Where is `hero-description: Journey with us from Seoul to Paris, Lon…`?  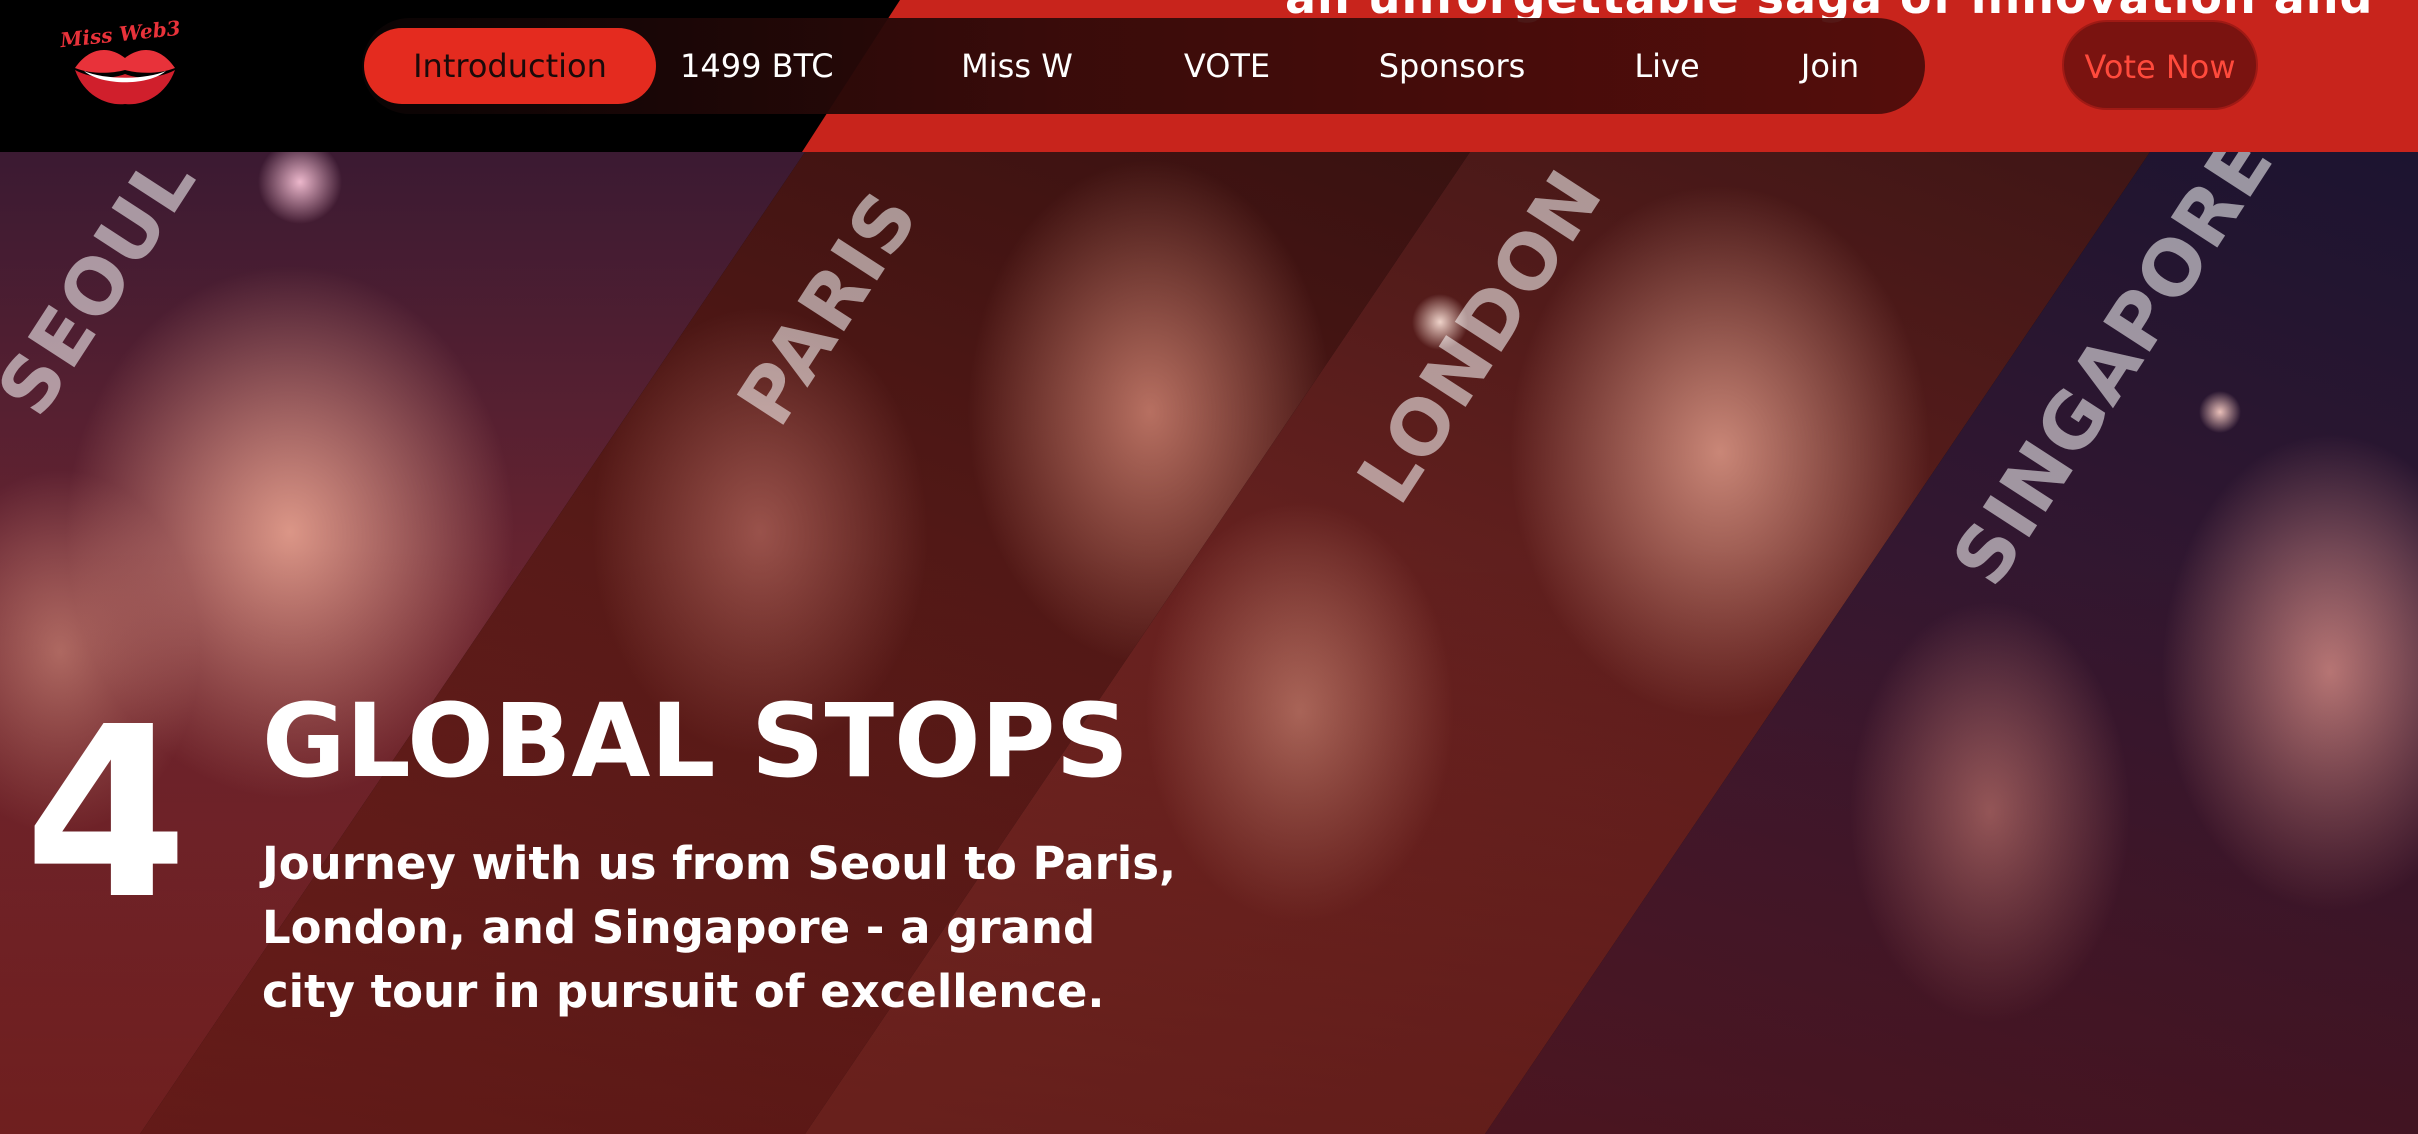 hero-description: Journey with us from Seoul to Paris, Lon… is located at coordinates (719, 927).